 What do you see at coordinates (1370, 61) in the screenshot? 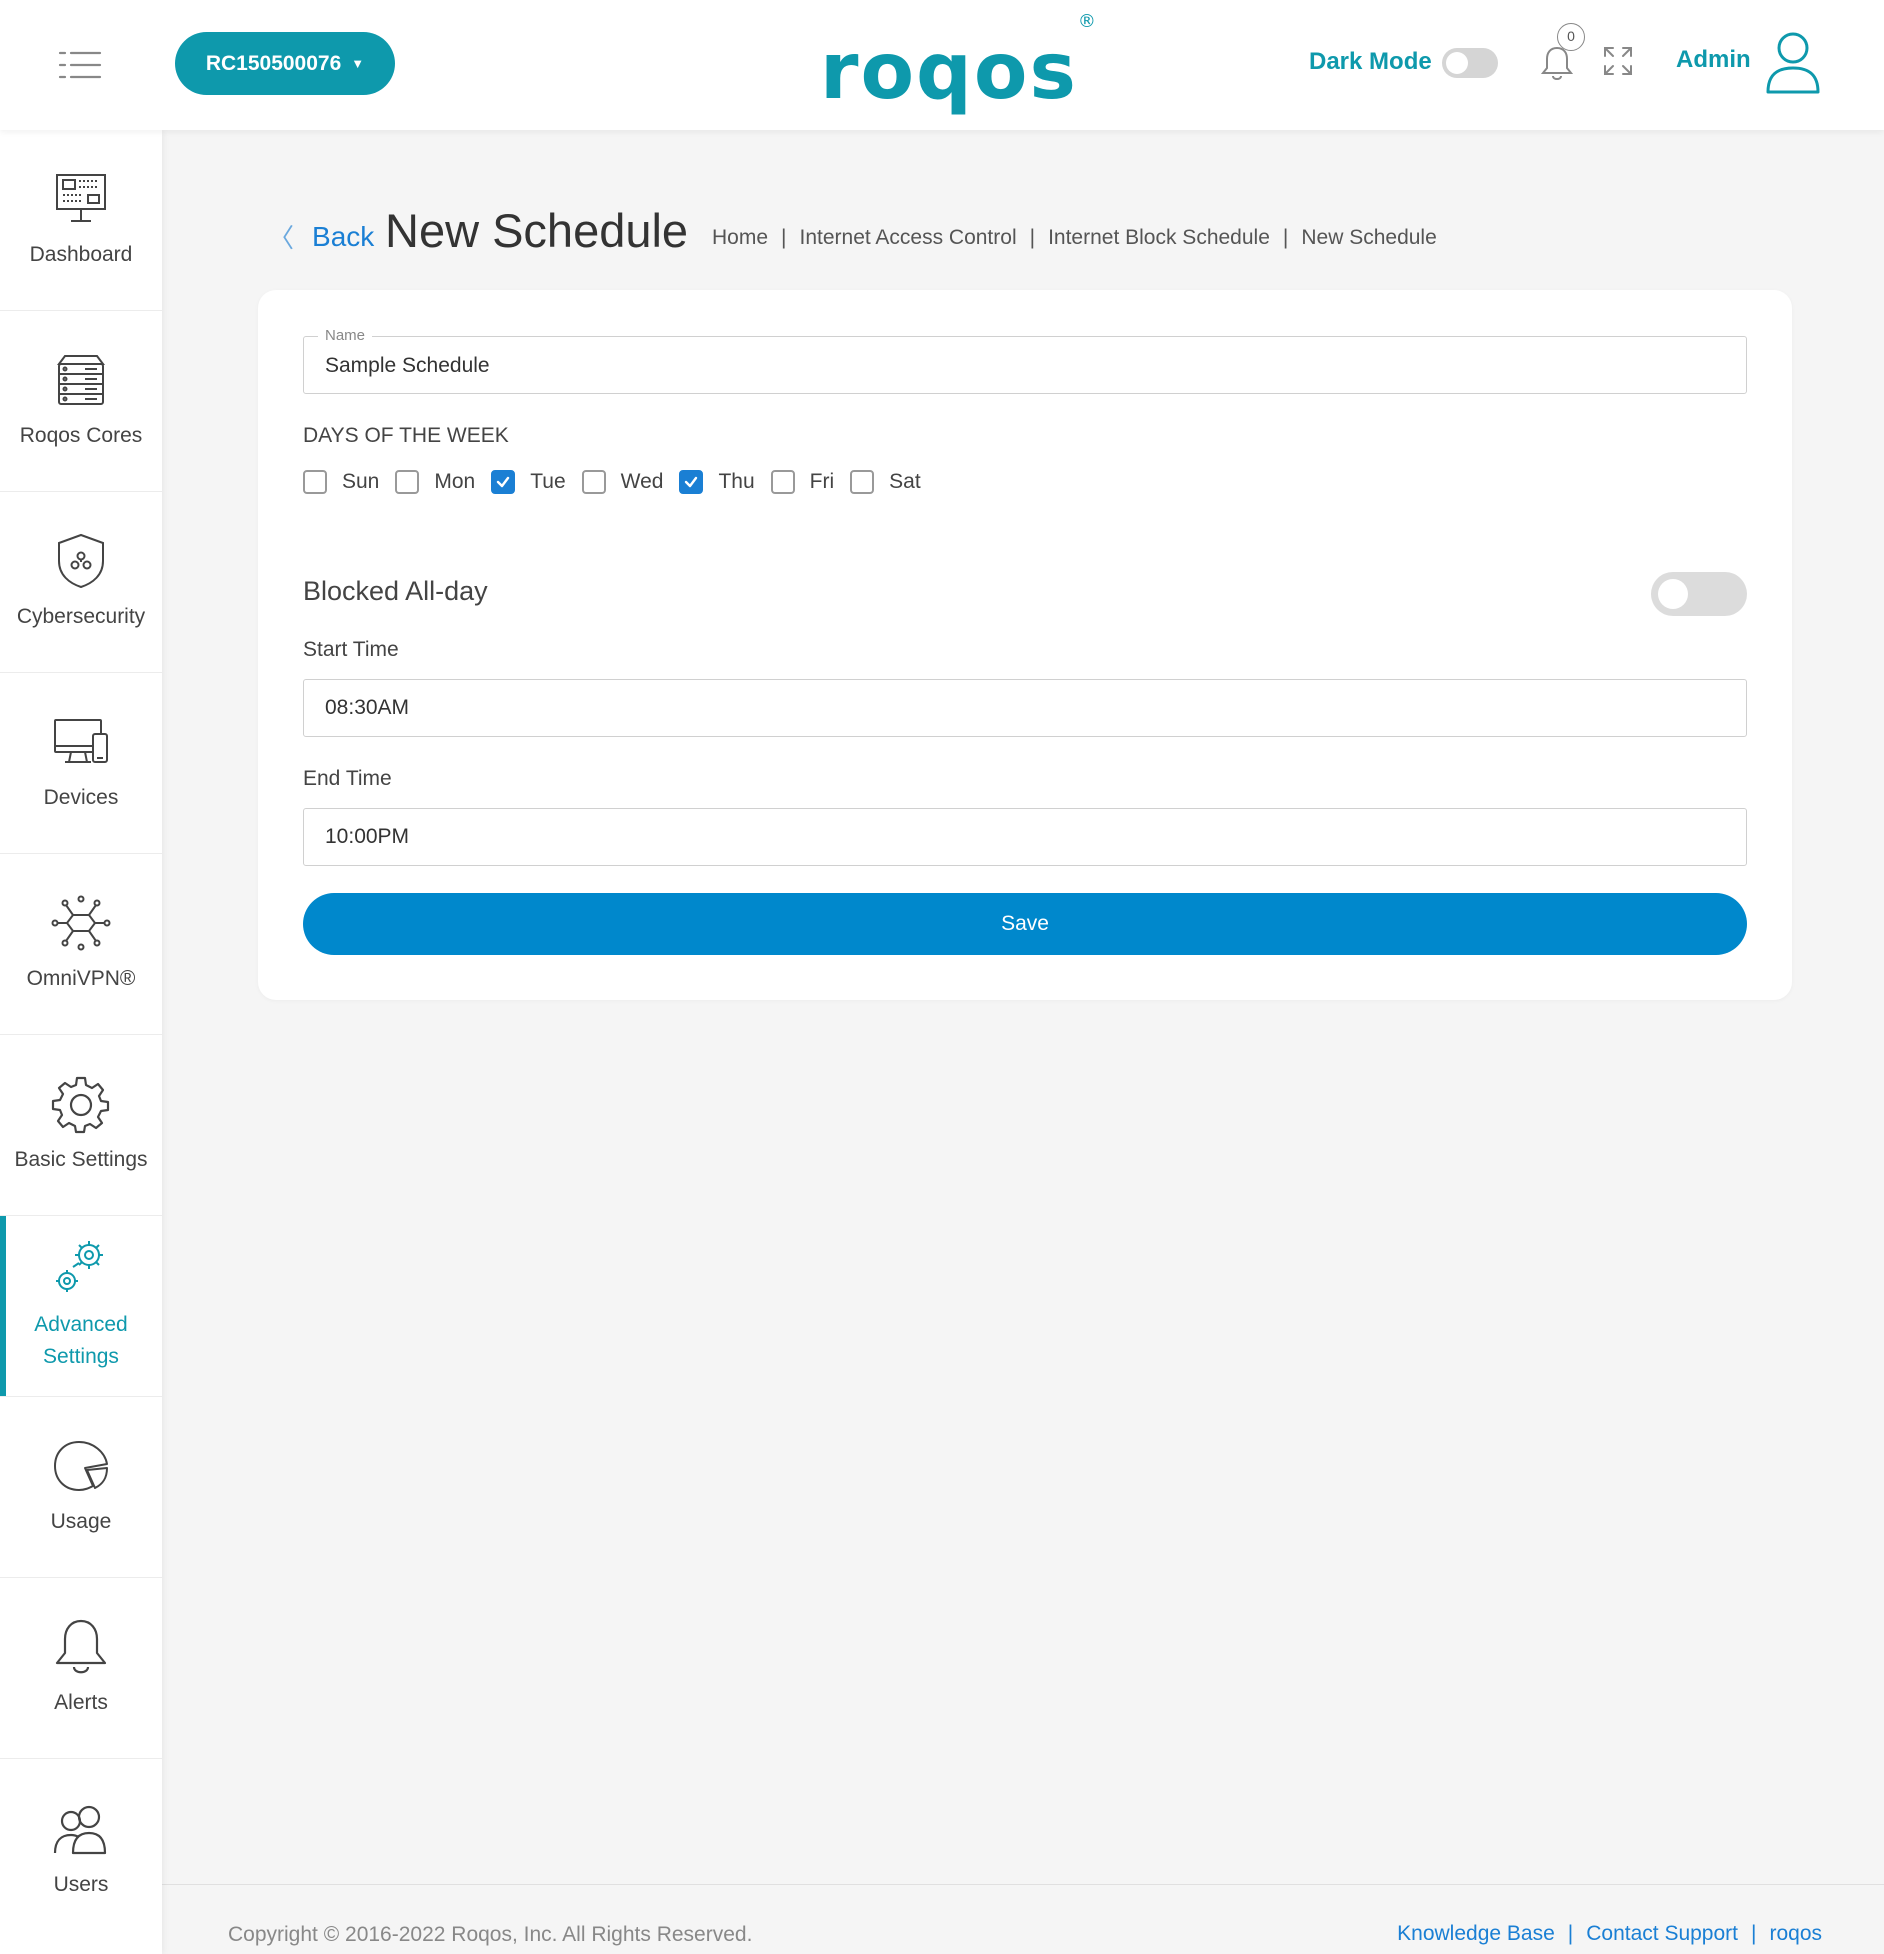
I see `dark-mode-label: Dark Mode` at bounding box center [1370, 61].